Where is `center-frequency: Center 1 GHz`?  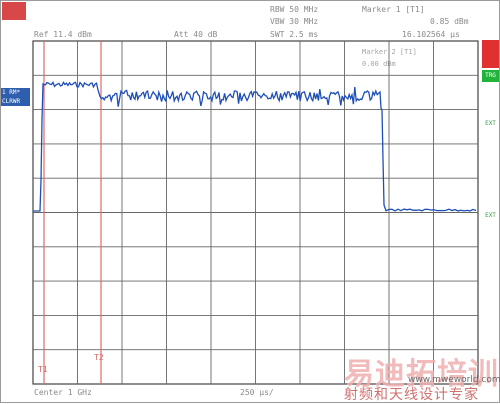 center-frequency: Center 1 GHz is located at coordinates (63, 392).